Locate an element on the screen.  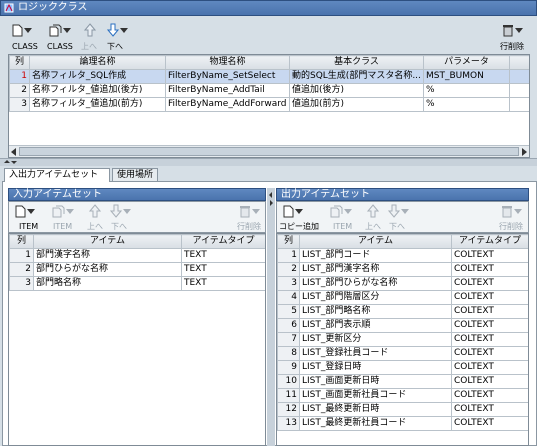
cell-item: LIST_部門表示順 is located at coordinates (375, 325).